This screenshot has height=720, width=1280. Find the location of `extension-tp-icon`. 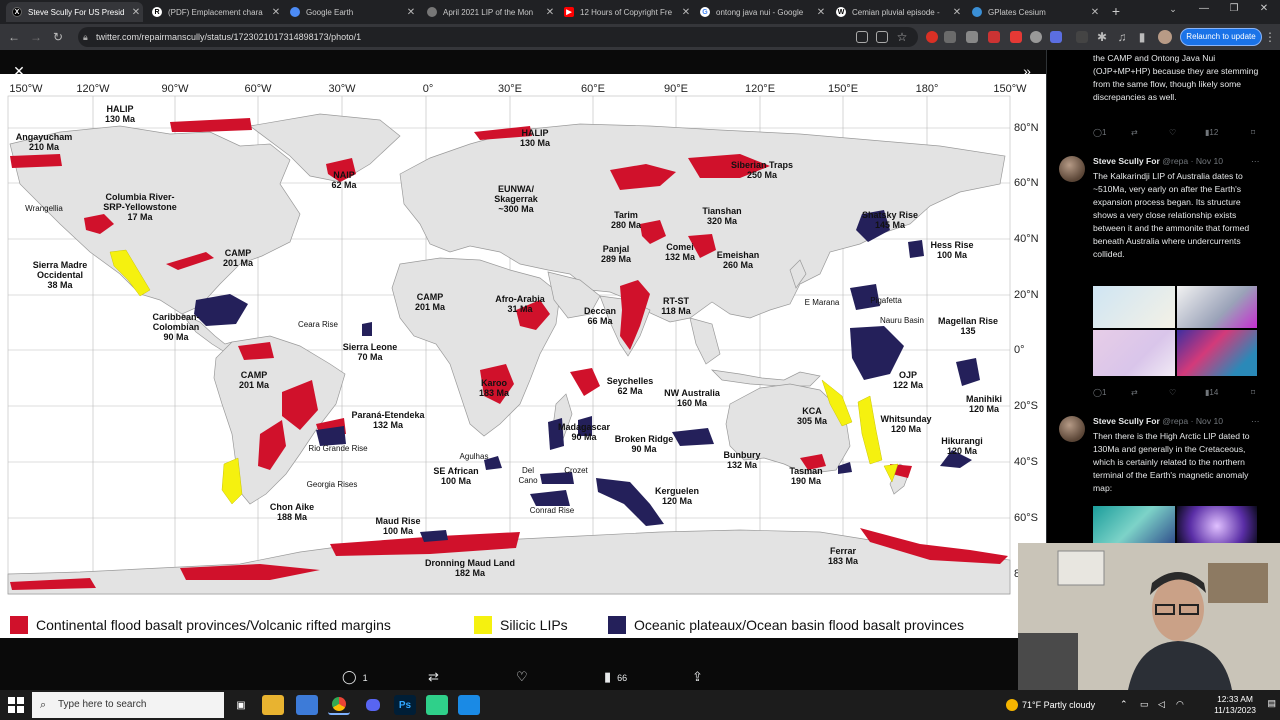

extension-tp-icon is located at coordinates (1016, 37).